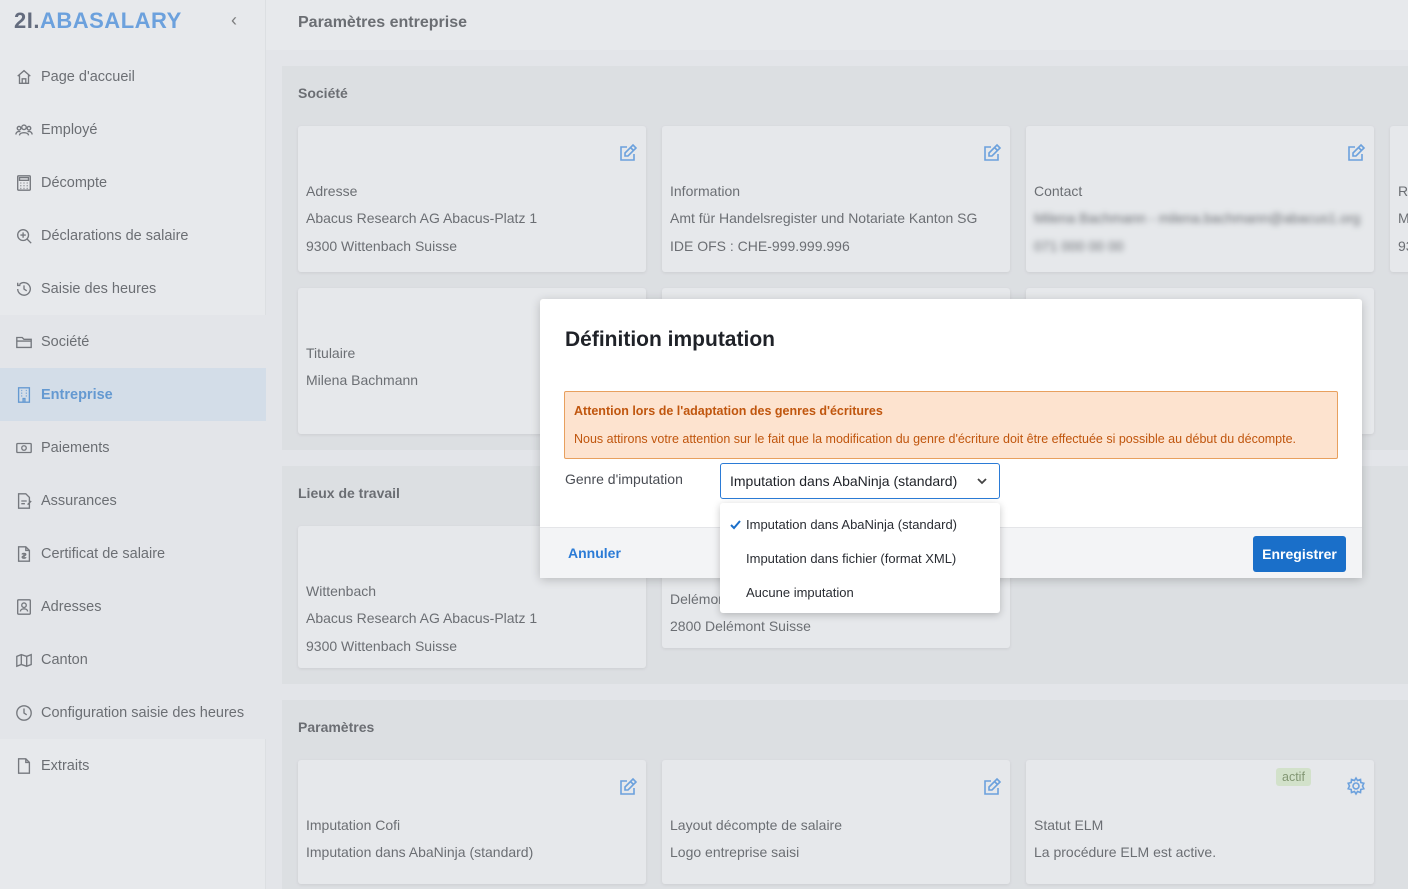 Image resolution: width=1408 pixels, height=889 pixels. I want to click on dialog-title: Définition imputation, so click(670, 339).